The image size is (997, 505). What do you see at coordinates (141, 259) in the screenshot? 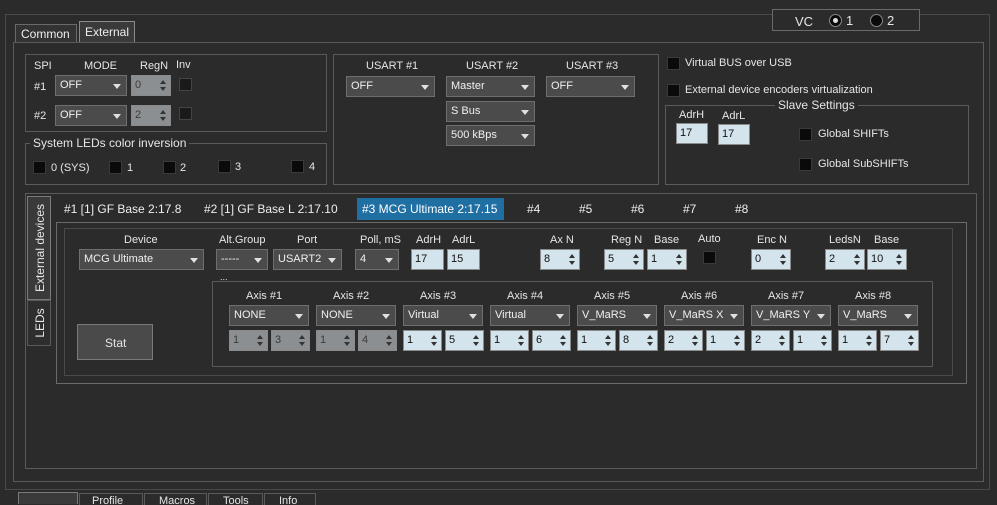
I see `device-select: MCG Ultimate` at bounding box center [141, 259].